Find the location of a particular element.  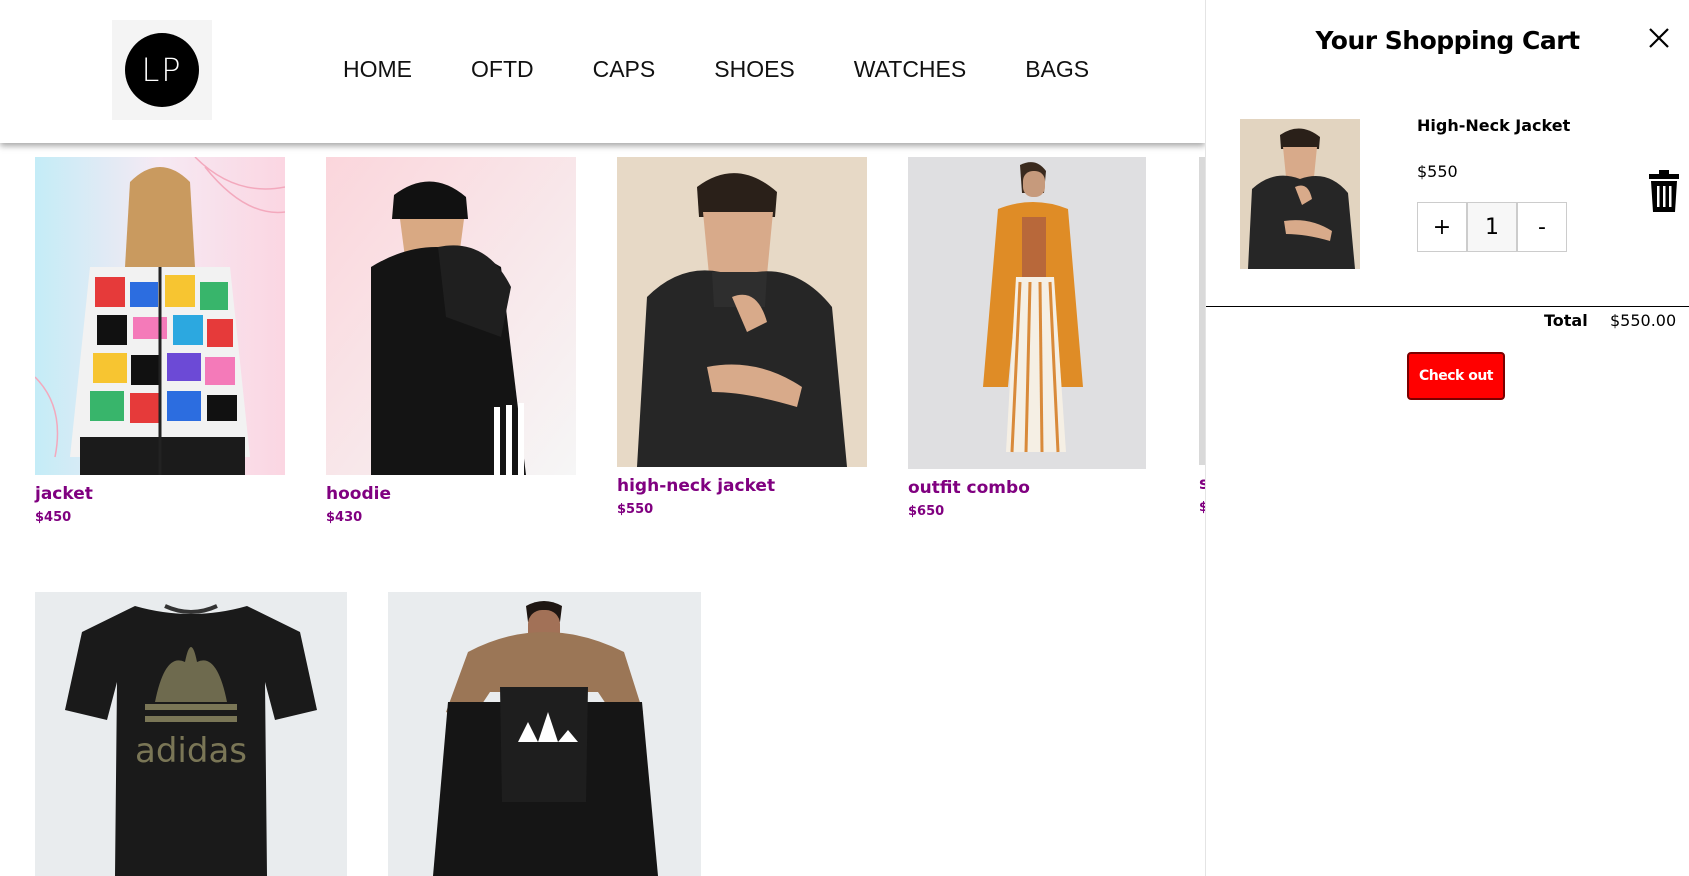

product-image-tshirt: adidas is located at coordinates (191, 734).